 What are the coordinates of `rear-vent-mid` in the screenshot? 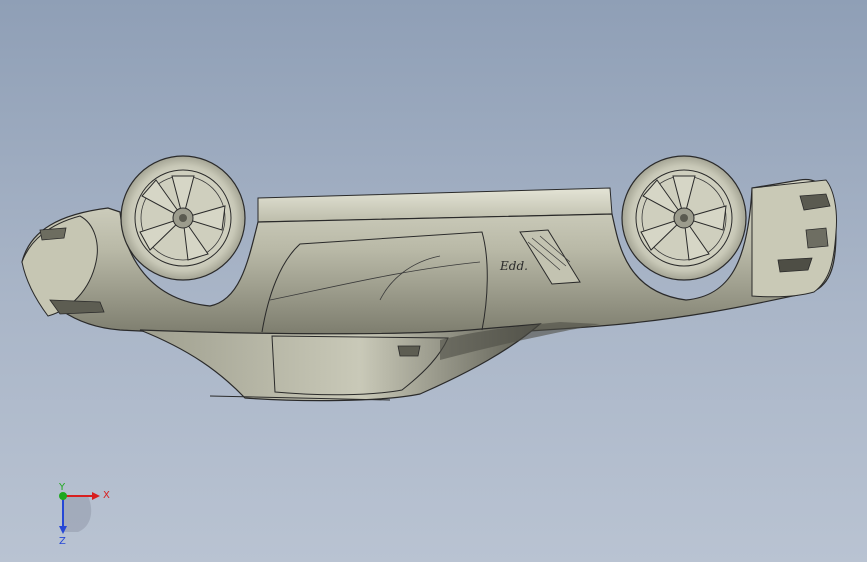 It's located at (817, 238).